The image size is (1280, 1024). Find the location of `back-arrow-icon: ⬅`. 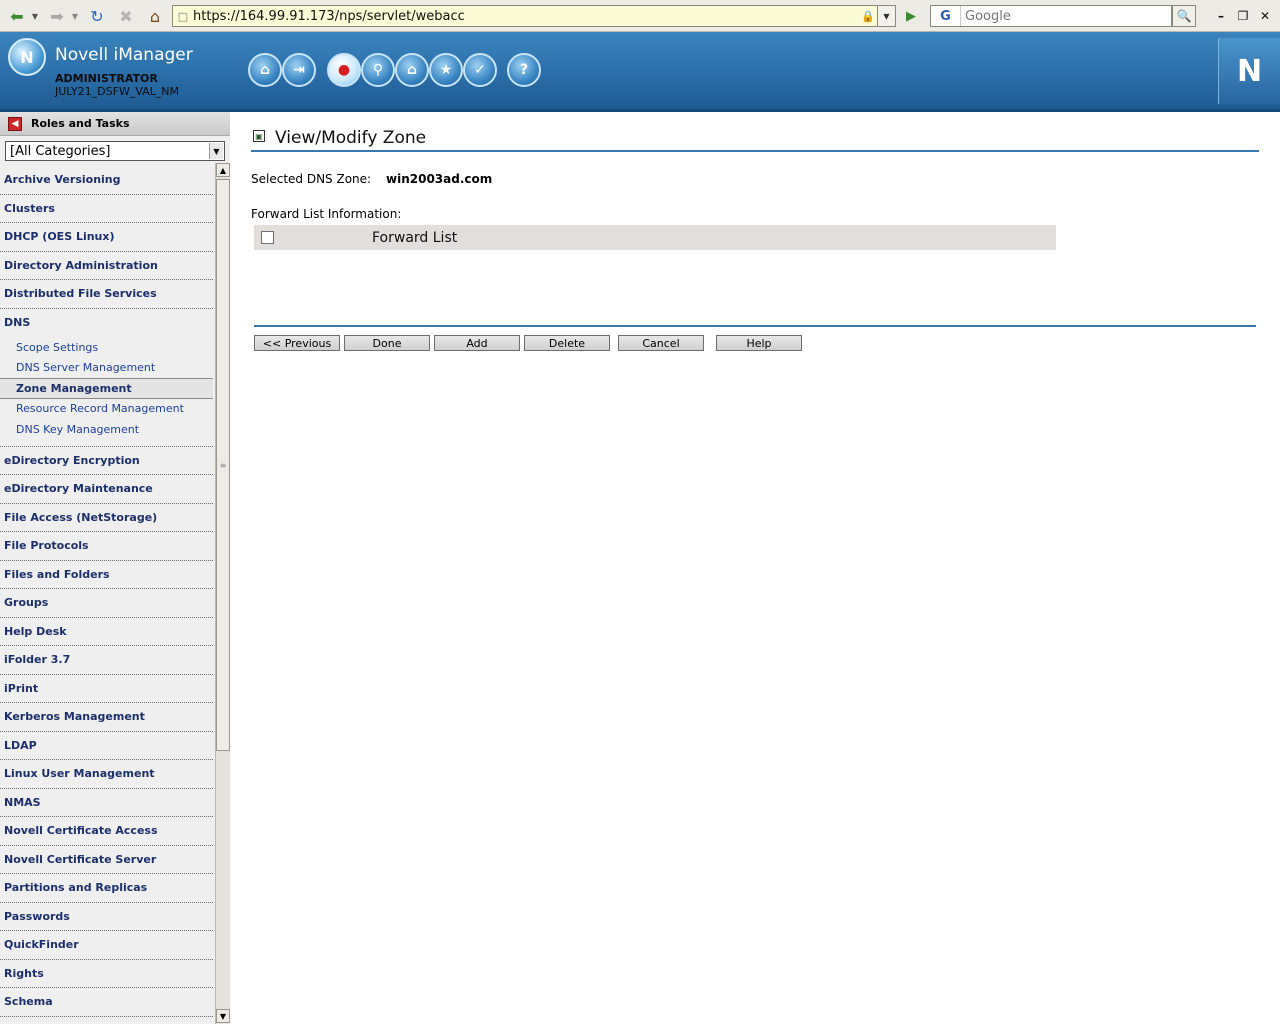

back-arrow-icon: ⬅ is located at coordinates (17, 16).